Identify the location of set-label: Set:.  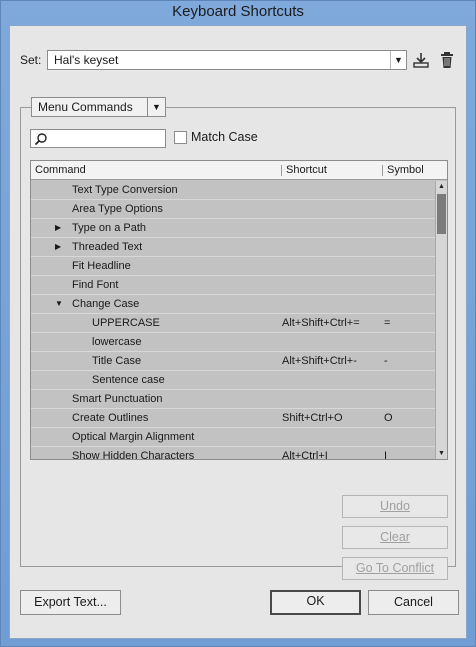
(30, 60).